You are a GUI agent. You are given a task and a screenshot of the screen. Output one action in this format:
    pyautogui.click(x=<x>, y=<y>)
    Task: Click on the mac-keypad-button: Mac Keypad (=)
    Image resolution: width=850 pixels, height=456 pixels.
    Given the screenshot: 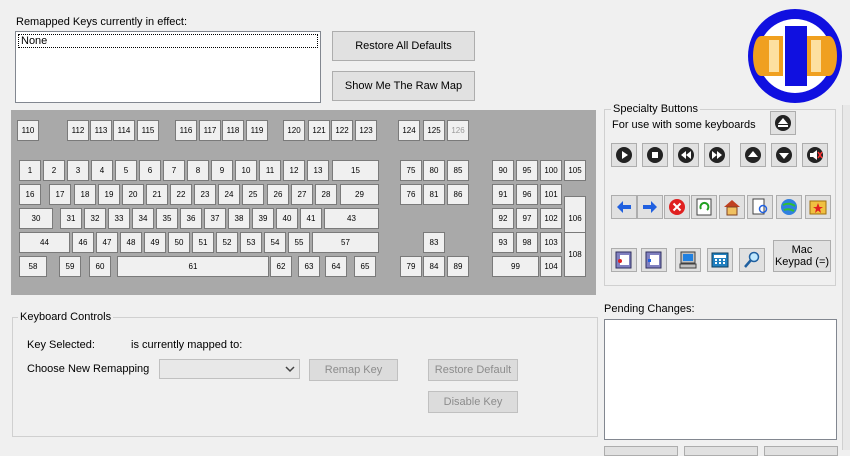 What is the action you would take?
    pyautogui.click(x=802, y=256)
    